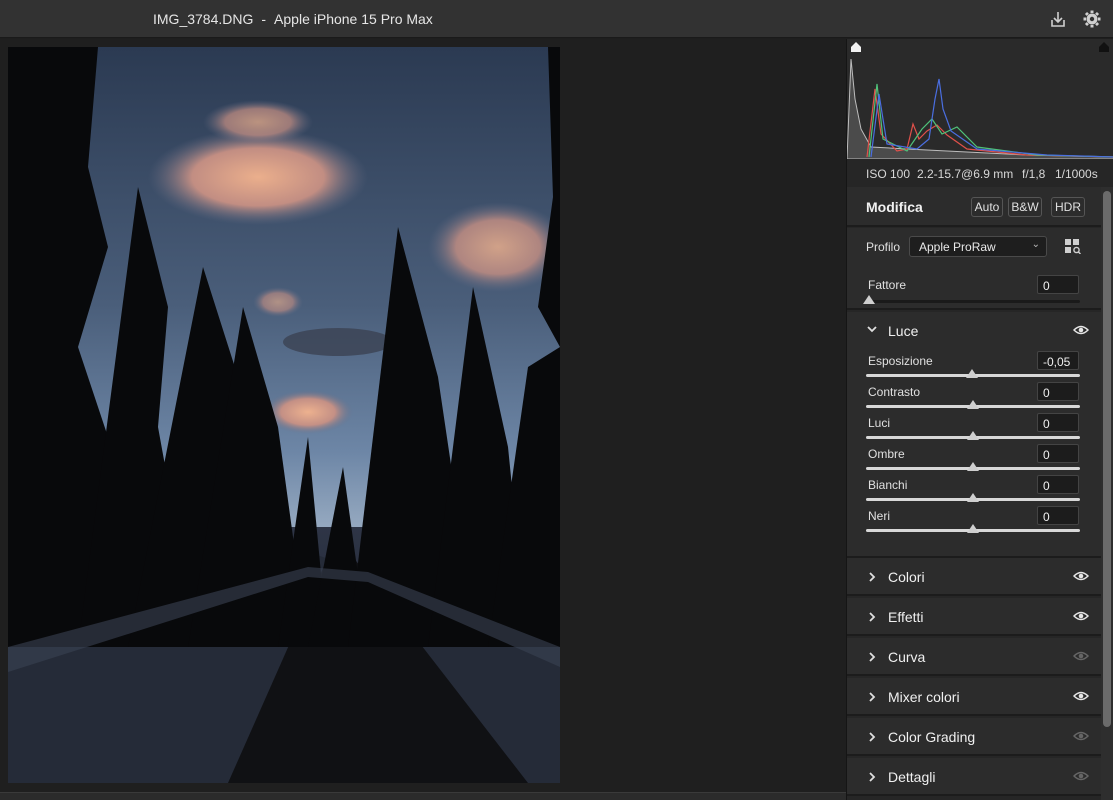 This screenshot has height=800, width=1113. Describe the element at coordinates (973, 528) in the screenshot. I see `blacks-slider-thumb` at that location.